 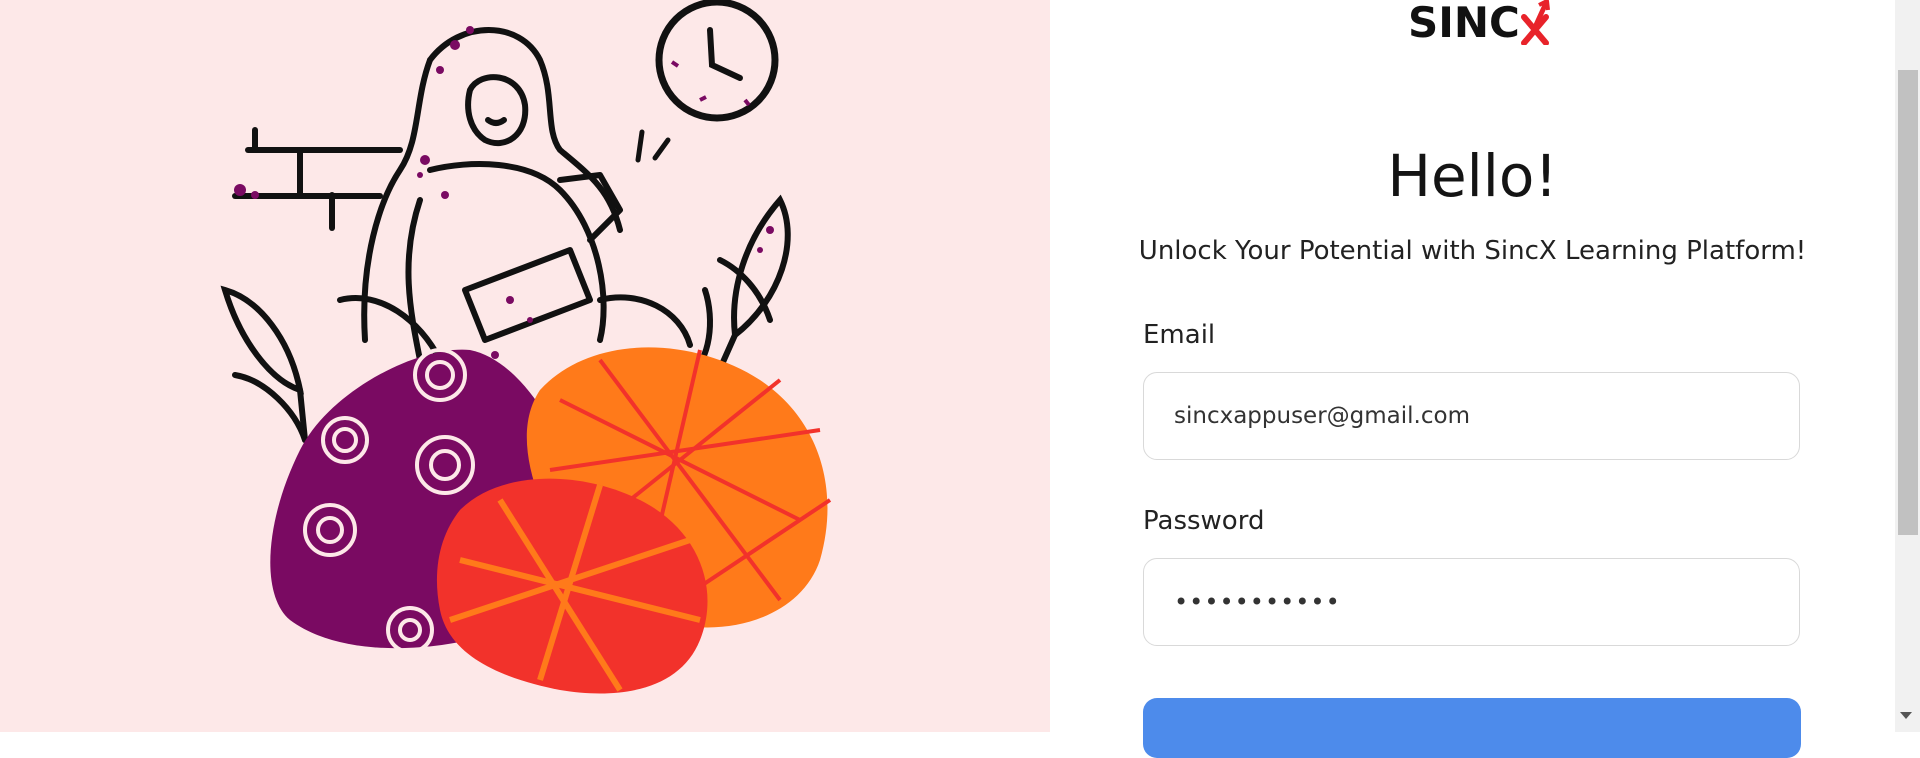 What do you see at coordinates (1472, 728) in the screenshot?
I see `login-button` at bounding box center [1472, 728].